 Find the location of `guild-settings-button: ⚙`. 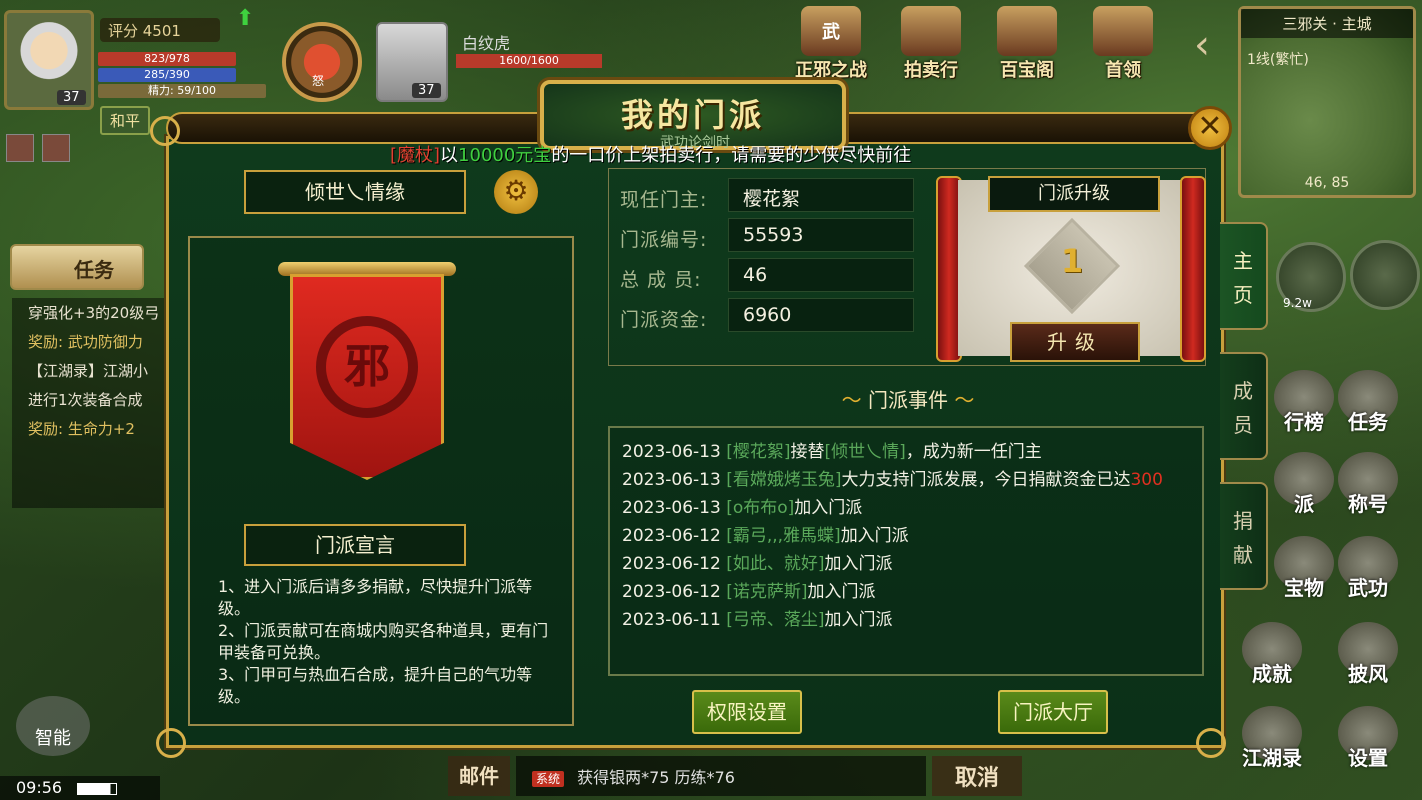

guild-settings-button: ⚙ is located at coordinates (516, 192).